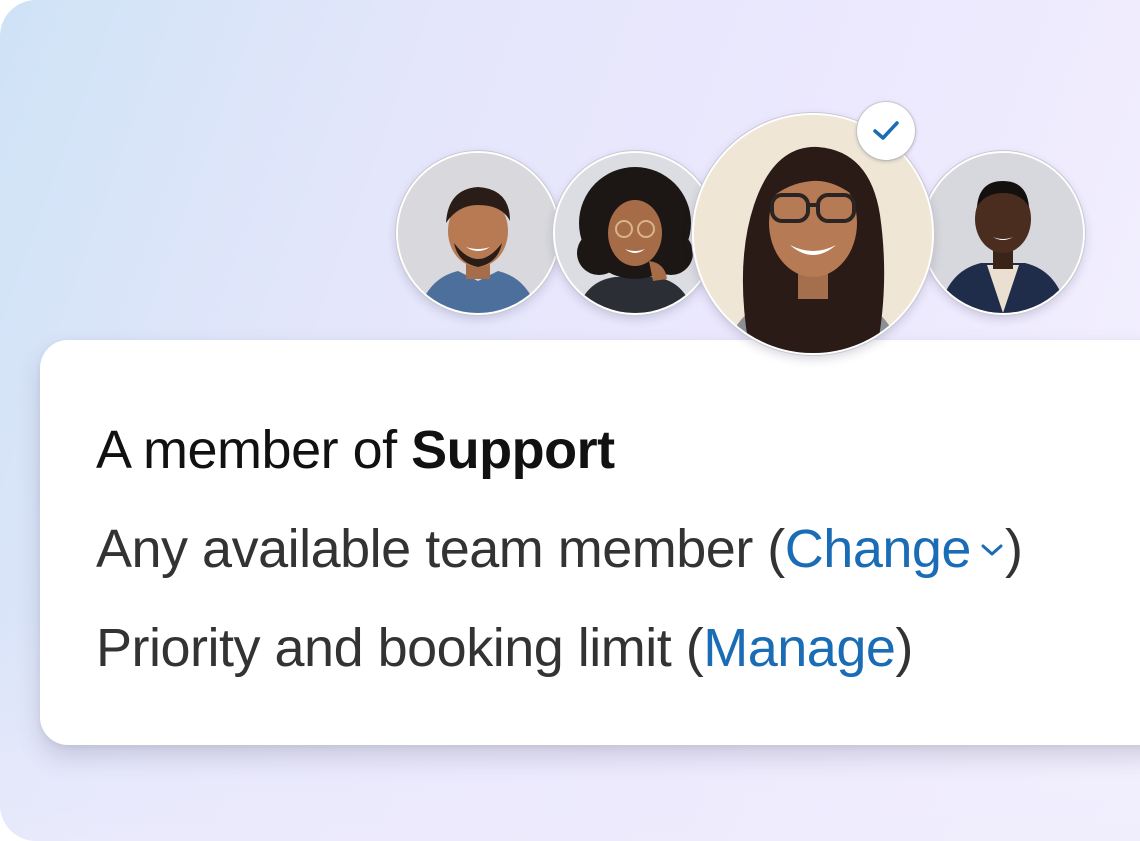 Image resolution: width=1140 pixels, height=841 pixels. What do you see at coordinates (400, 648) in the screenshot?
I see `priority-text: Priority and booking limit (` at bounding box center [400, 648].